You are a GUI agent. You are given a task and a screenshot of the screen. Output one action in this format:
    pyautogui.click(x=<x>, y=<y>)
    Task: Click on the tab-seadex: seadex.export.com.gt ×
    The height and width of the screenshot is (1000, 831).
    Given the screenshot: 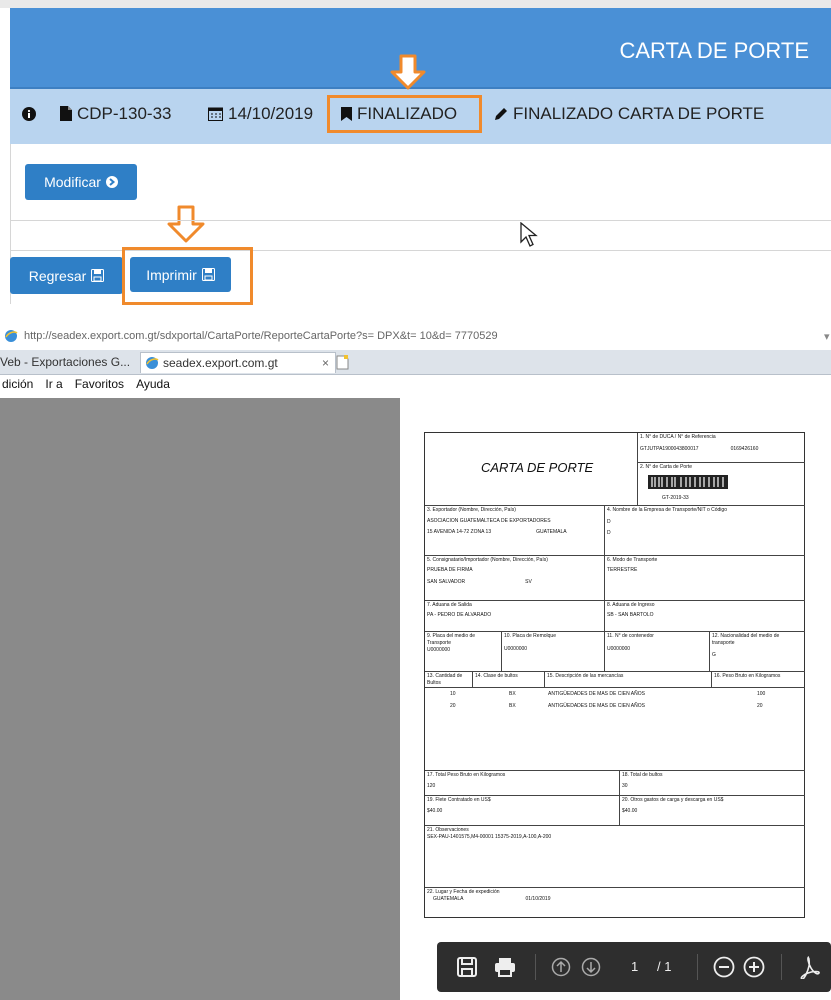 What is the action you would take?
    pyautogui.click(x=238, y=362)
    